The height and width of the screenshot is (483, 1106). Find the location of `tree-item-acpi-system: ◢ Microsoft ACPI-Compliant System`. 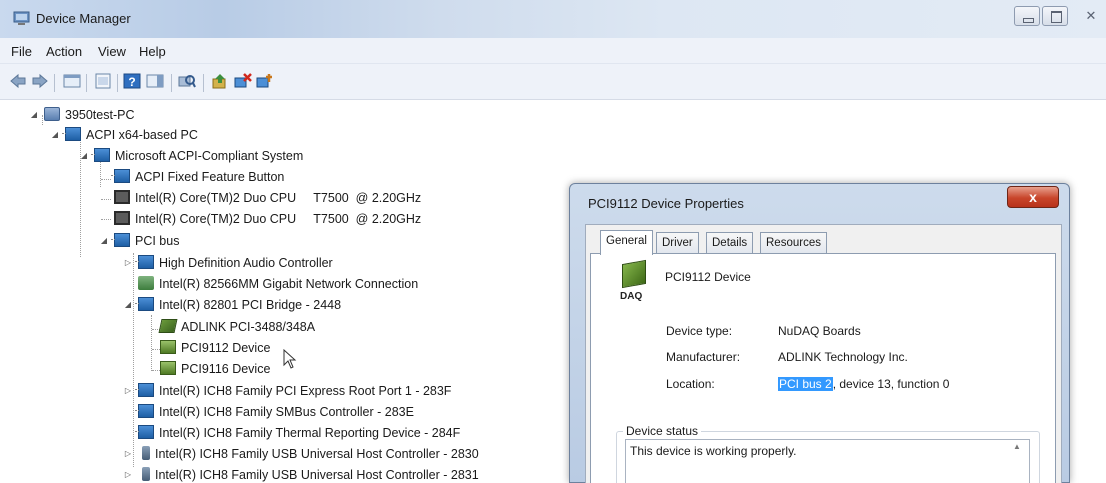

tree-item-acpi-system: ◢ Microsoft ACPI-Compliant System is located at coordinates (192, 156).